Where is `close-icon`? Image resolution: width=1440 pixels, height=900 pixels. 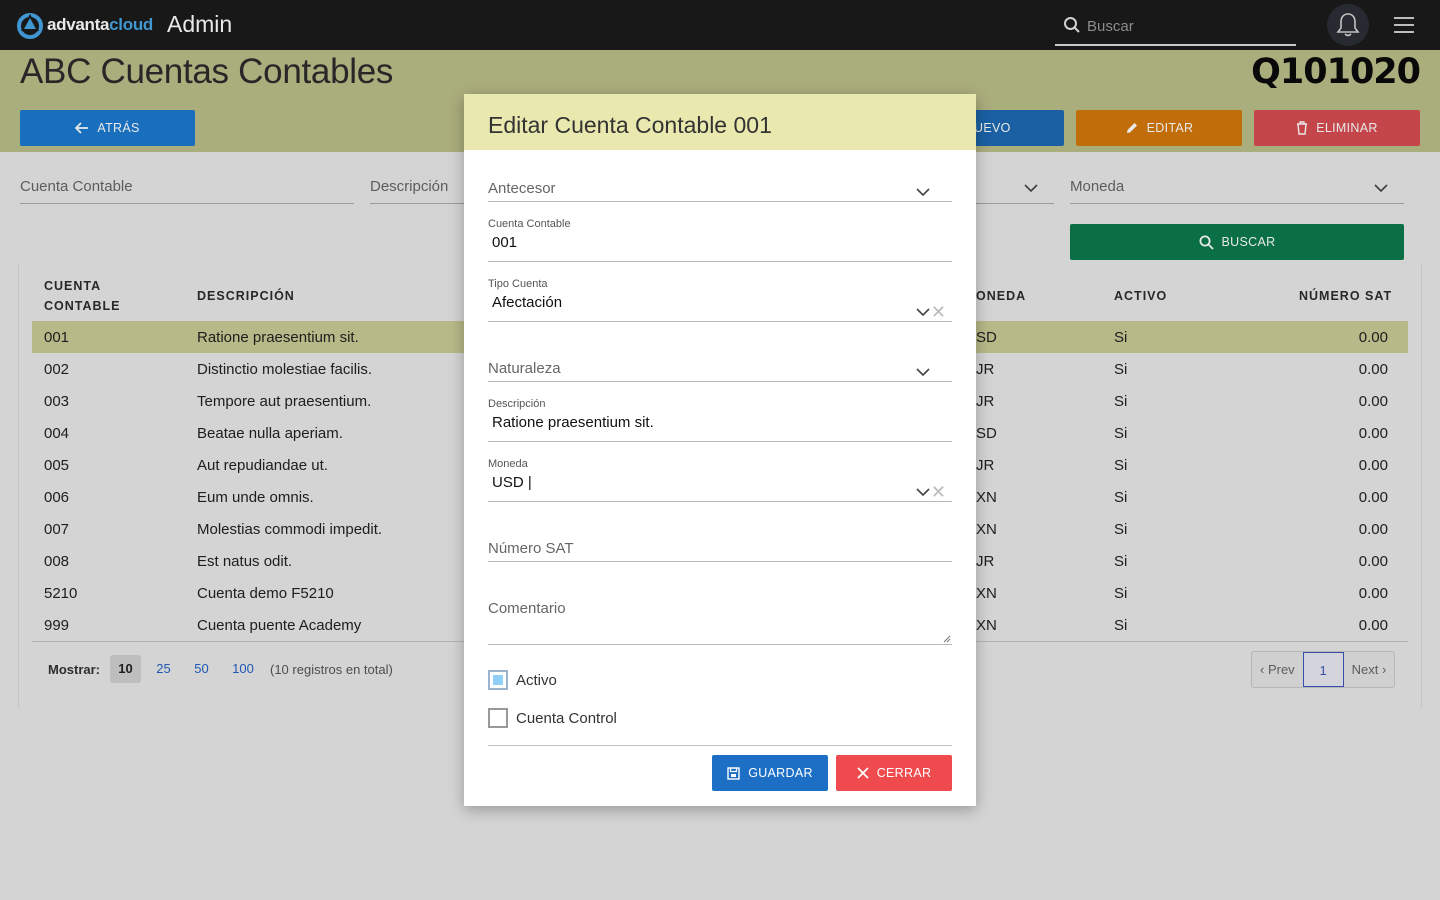 close-icon is located at coordinates (863, 773).